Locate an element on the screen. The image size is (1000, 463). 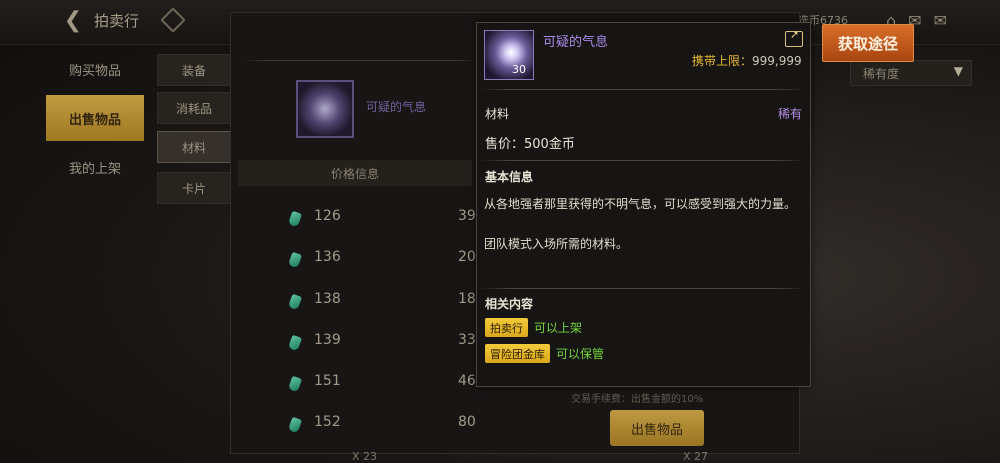
carry-limit-value: 999,999 is located at coordinates (777, 61).